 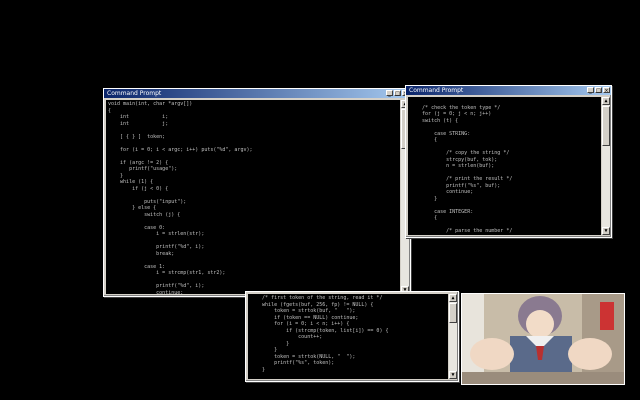 What do you see at coordinates (606, 90) in the screenshot?
I see `close-button: ×` at bounding box center [606, 90].